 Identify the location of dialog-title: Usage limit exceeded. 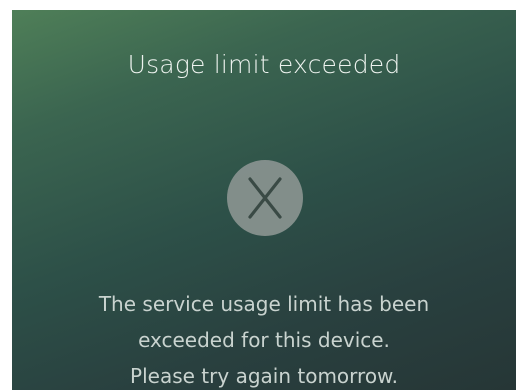
(264, 64).